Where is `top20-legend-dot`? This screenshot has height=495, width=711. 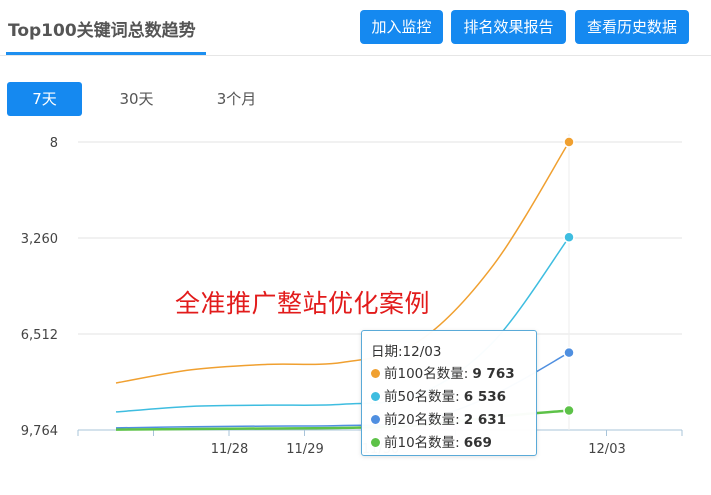
top20-legend-dot is located at coordinates (375, 419).